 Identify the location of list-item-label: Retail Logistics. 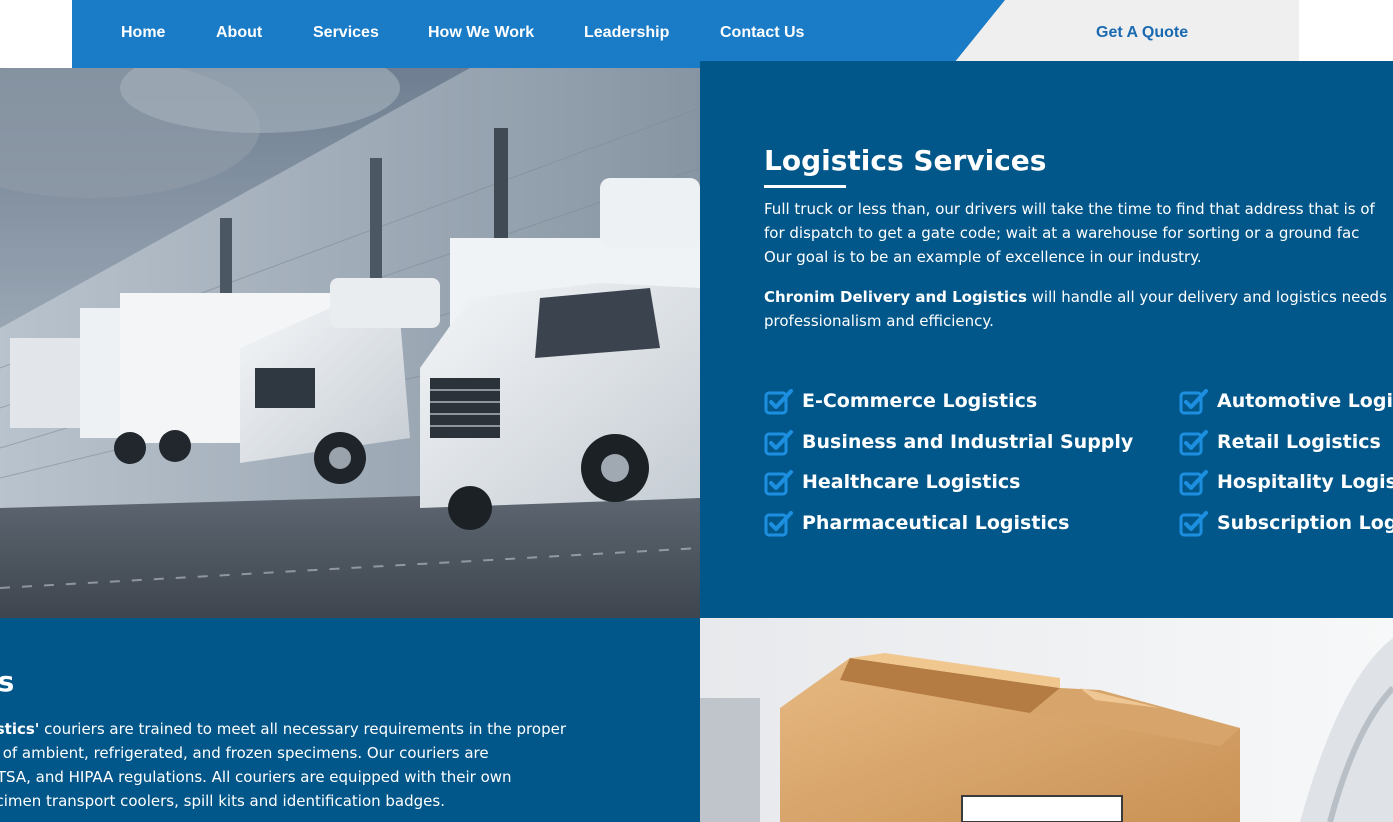
(1299, 441).